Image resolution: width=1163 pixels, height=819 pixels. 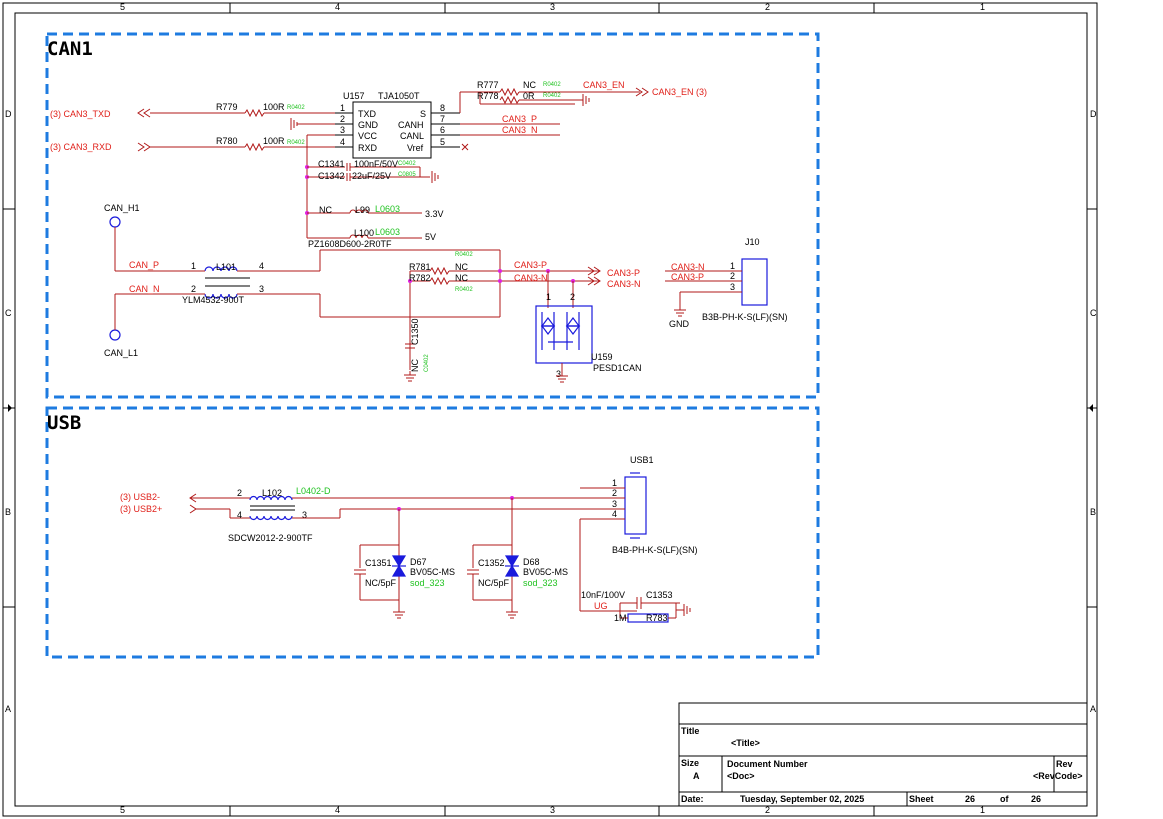 I want to click on d67-part: BV05C-MS, so click(x=432, y=572).